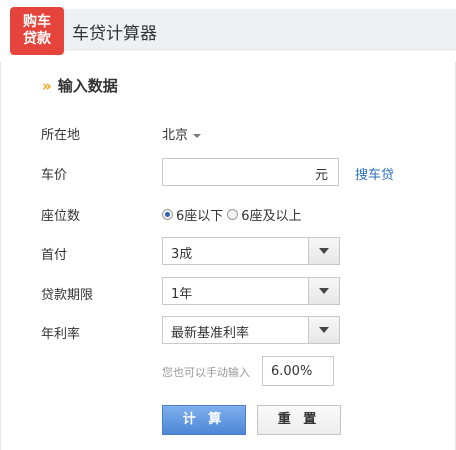 The width and height of the screenshot is (456, 450). What do you see at coordinates (175, 135) in the screenshot?
I see `city-value: 北京` at bounding box center [175, 135].